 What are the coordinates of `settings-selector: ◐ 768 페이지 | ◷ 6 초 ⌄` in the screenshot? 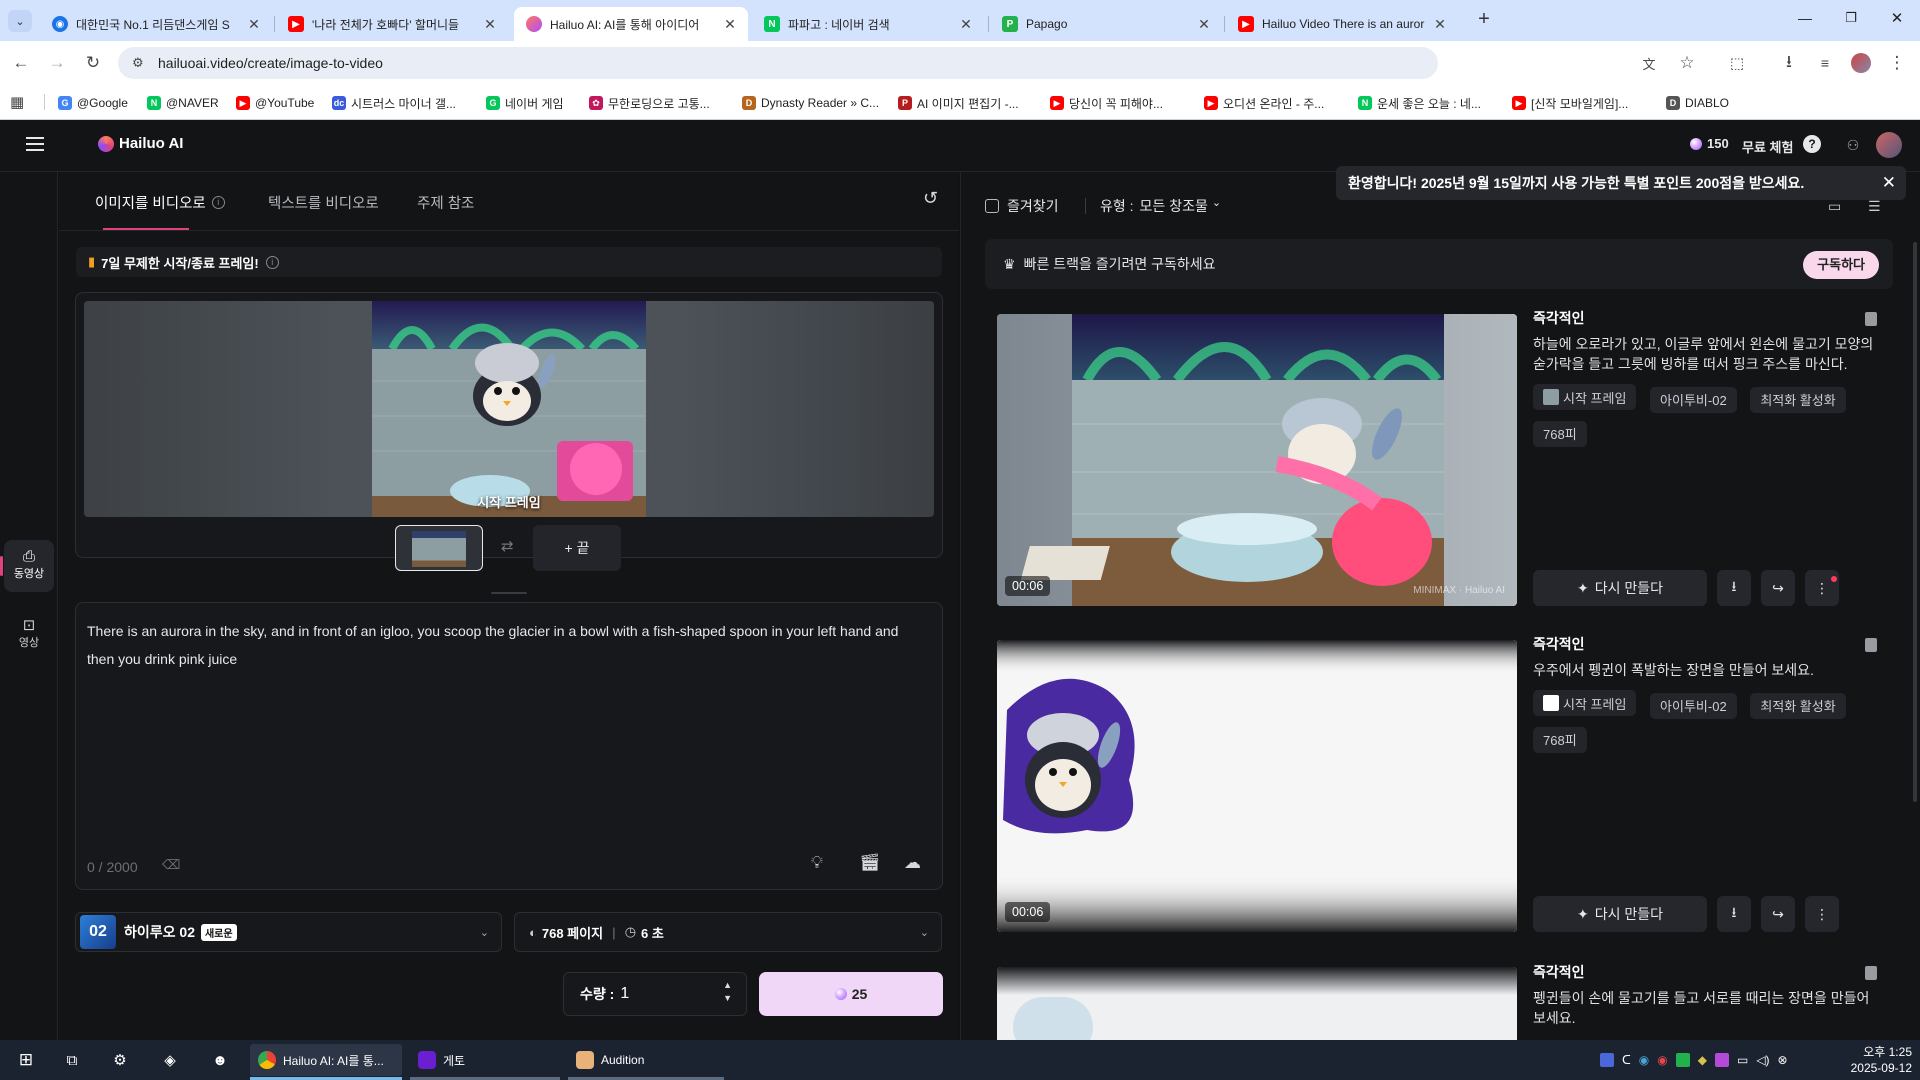 It's located at (728, 932).